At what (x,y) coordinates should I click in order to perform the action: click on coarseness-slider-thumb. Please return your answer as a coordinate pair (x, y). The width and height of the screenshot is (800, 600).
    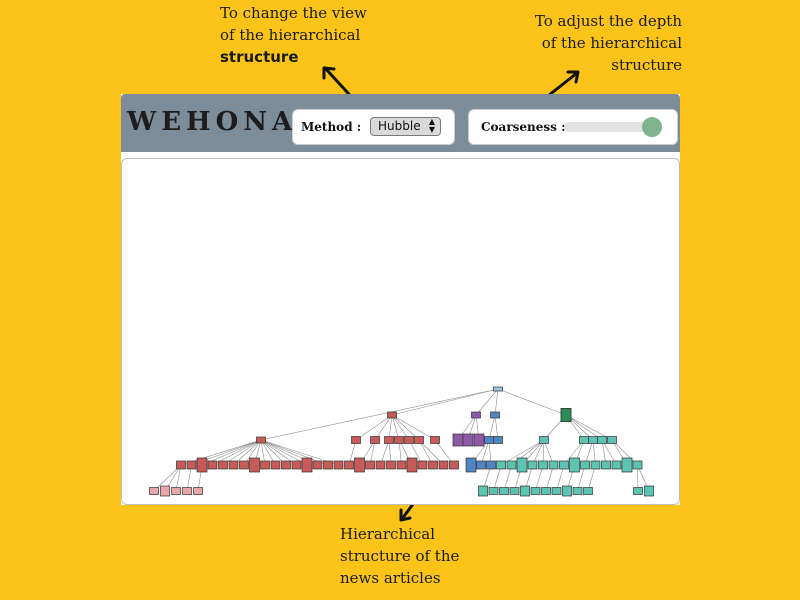
    Looking at the image, I should click on (652, 127).